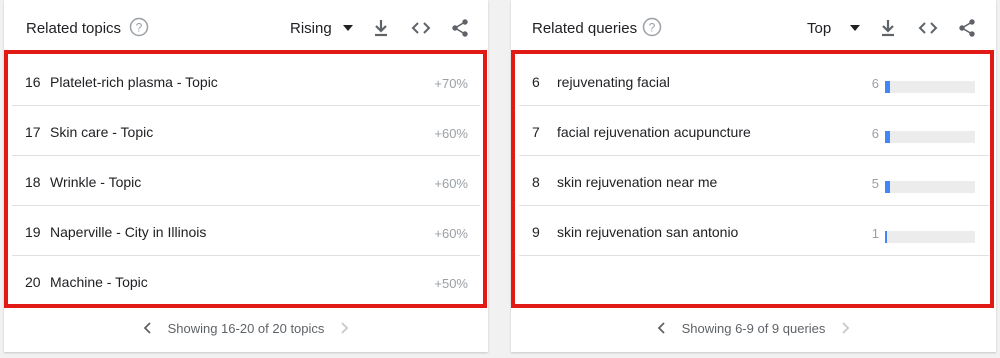 This screenshot has height=358, width=1000. I want to click on filter-dropdown: Rising, so click(322, 28).